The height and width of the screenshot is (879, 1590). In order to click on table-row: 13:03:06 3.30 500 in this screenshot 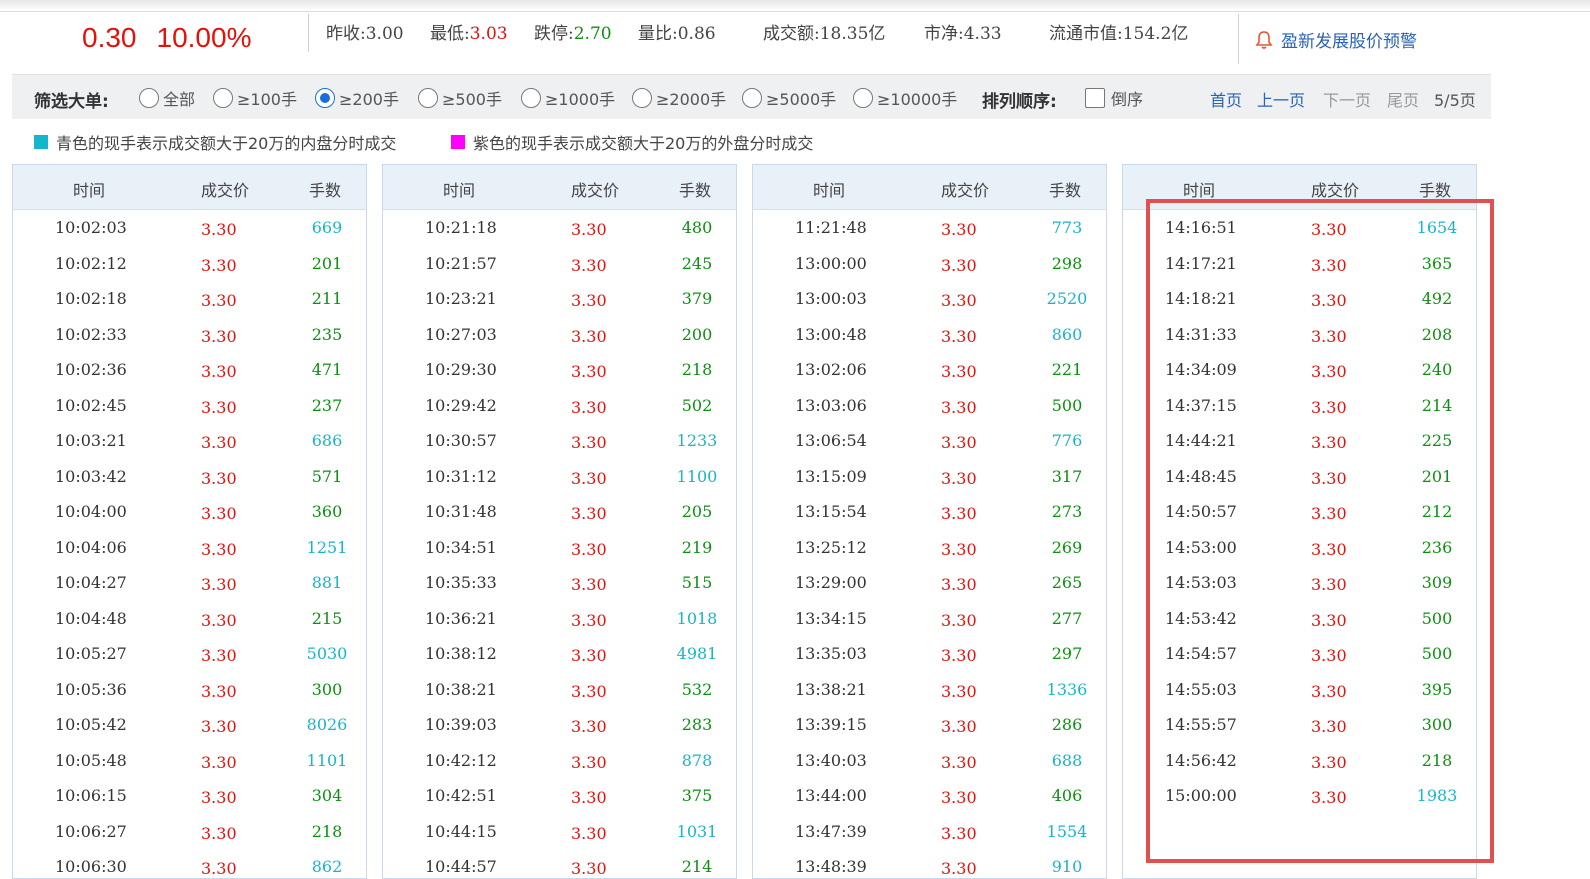, I will do `click(929, 406)`.